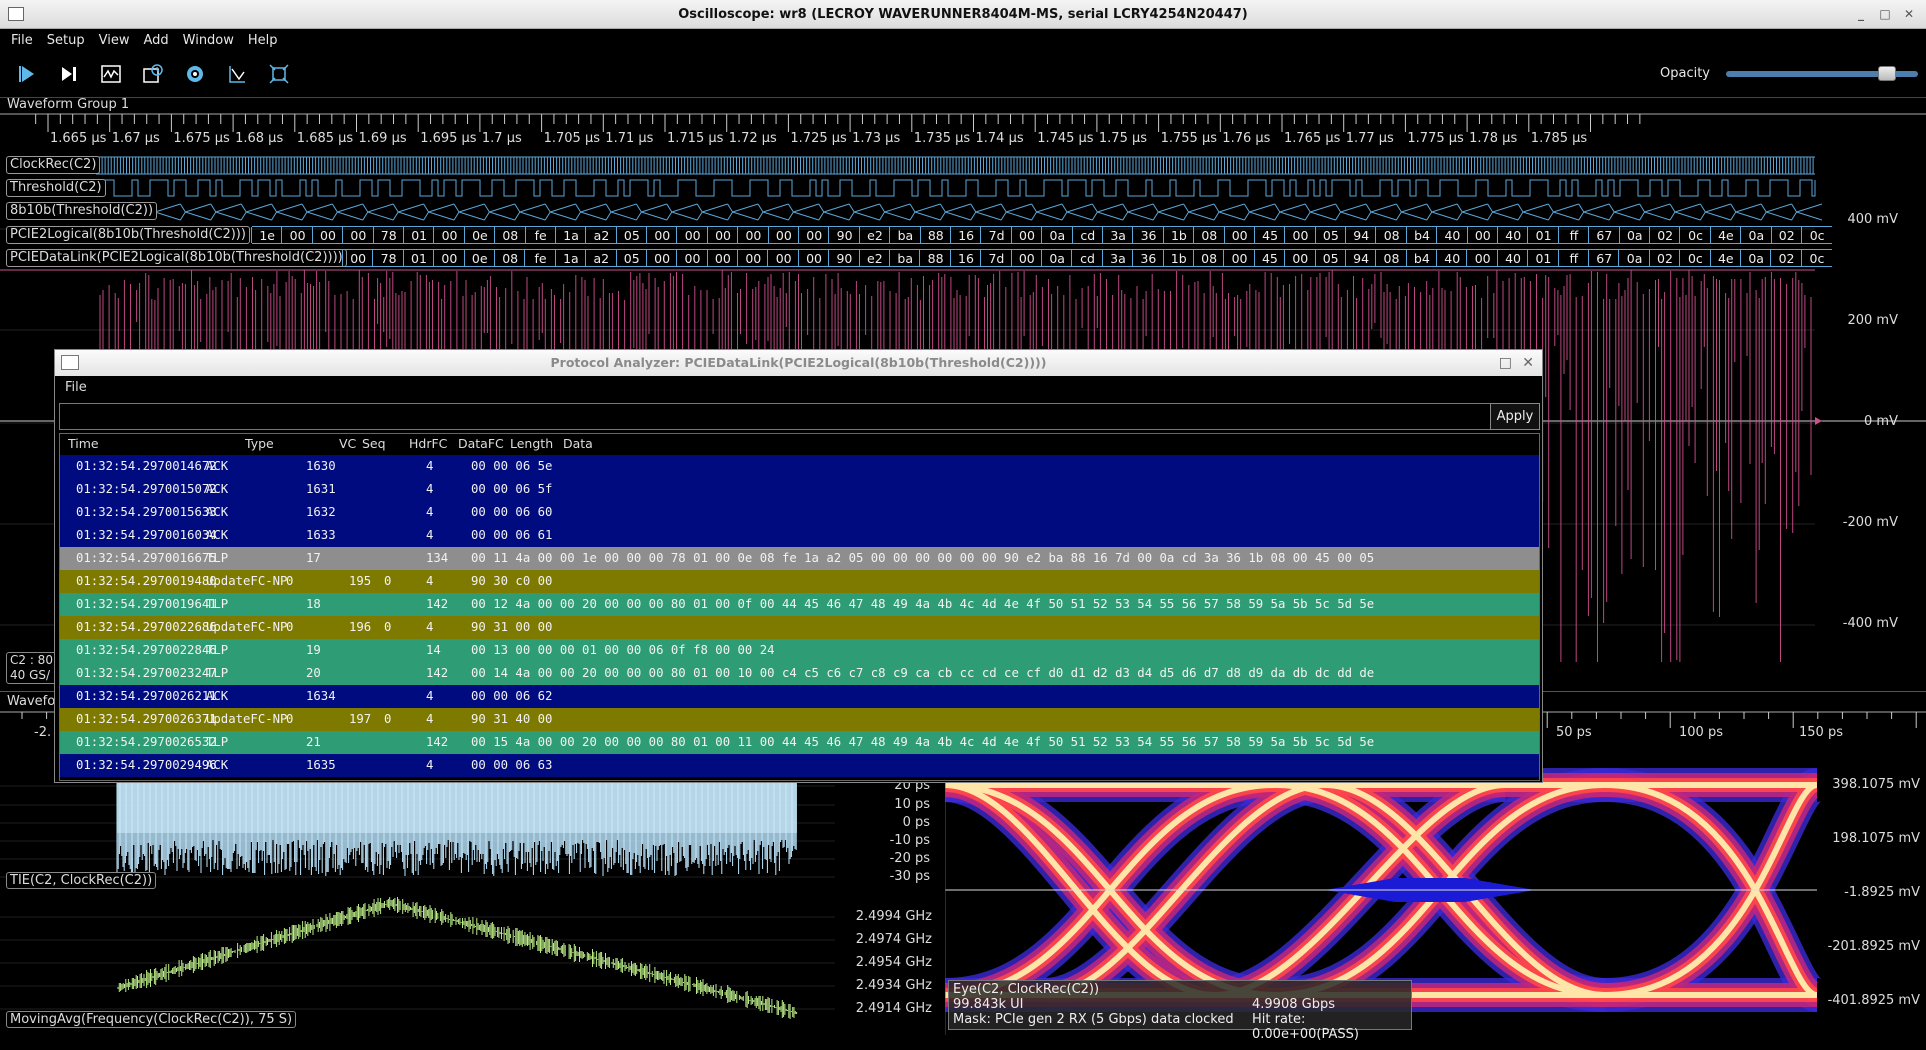  I want to click on decoded-byte: 40, so click(1452, 258).